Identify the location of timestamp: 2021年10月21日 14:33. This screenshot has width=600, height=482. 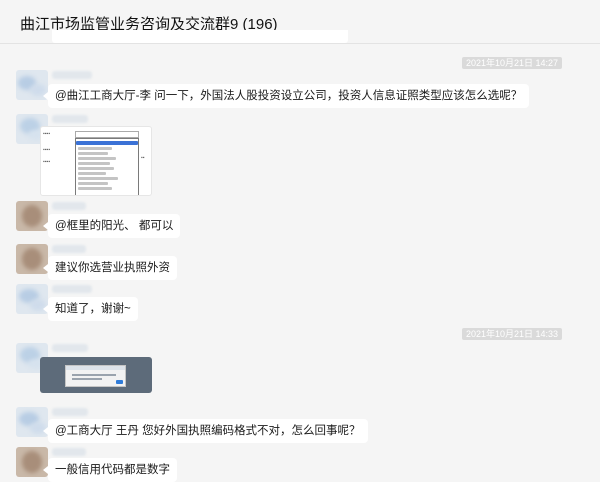
(512, 334).